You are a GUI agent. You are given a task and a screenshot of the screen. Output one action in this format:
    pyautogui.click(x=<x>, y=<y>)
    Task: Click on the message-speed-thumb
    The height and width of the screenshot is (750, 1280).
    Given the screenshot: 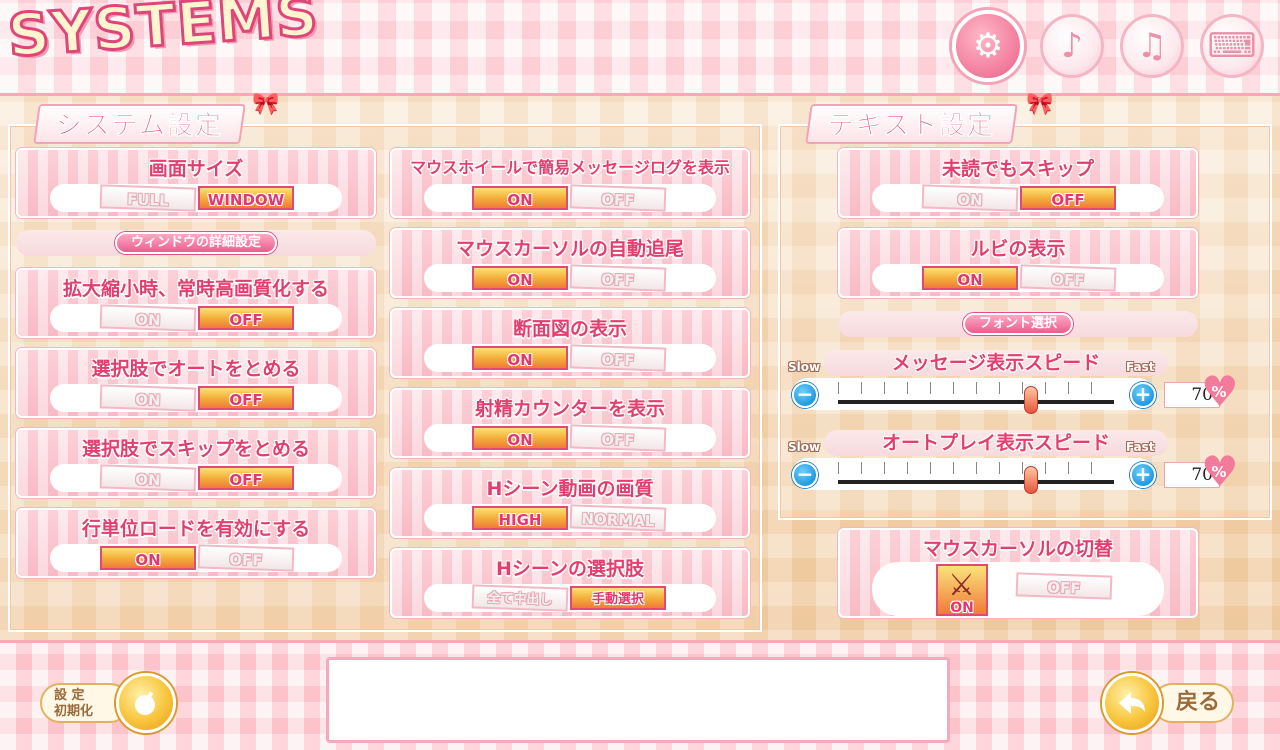 What is the action you would take?
    pyautogui.click(x=1031, y=400)
    